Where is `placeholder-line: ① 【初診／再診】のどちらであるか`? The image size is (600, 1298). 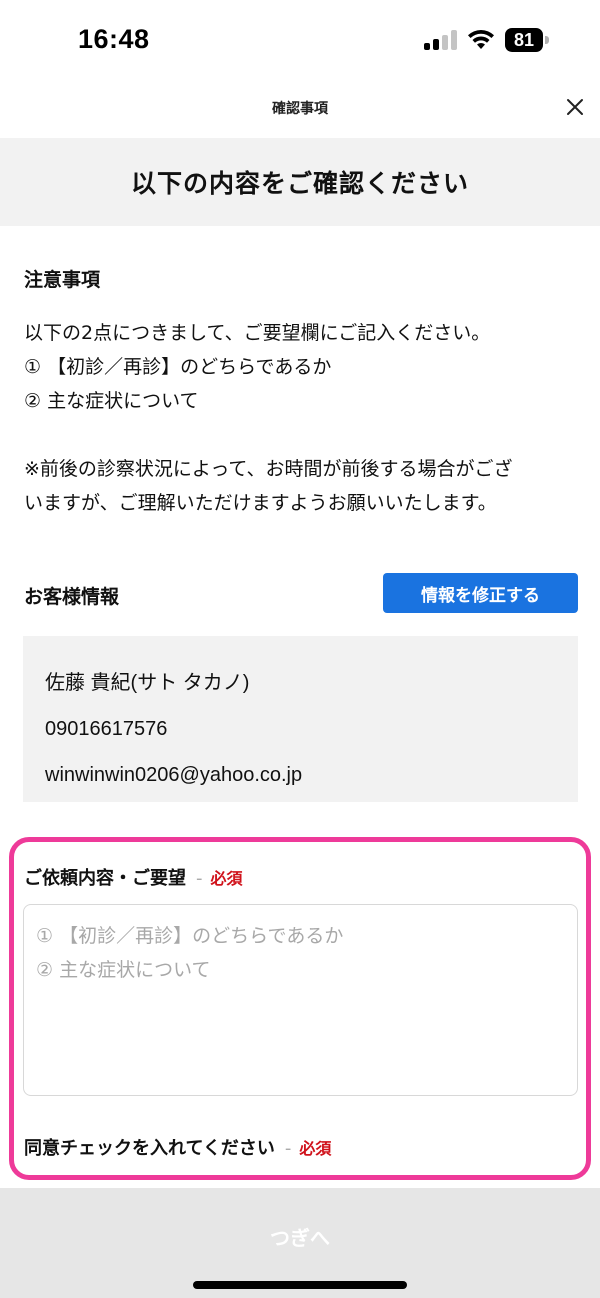 placeholder-line: ① 【初診／再診】のどちらであるか is located at coordinates (190, 936).